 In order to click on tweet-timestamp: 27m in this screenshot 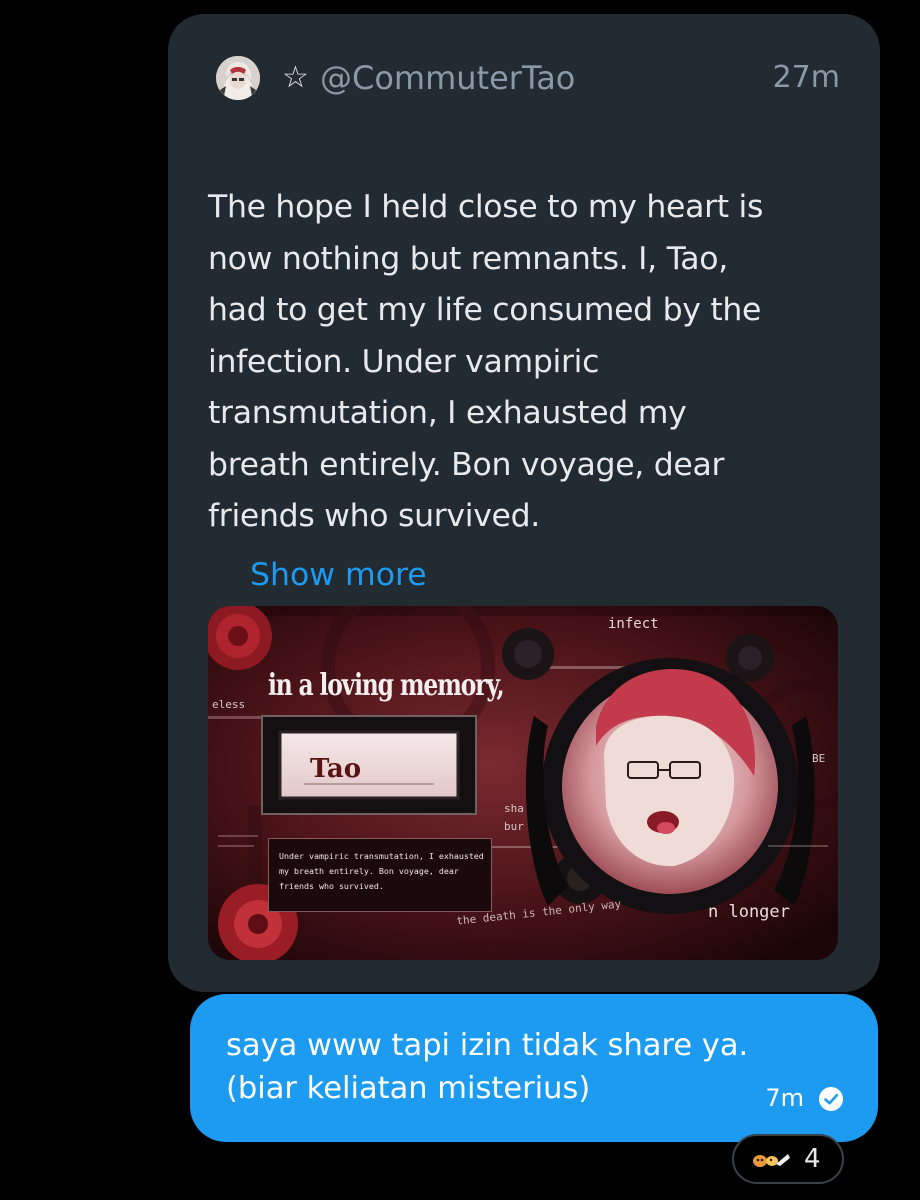, I will do `click(806, 77)`.